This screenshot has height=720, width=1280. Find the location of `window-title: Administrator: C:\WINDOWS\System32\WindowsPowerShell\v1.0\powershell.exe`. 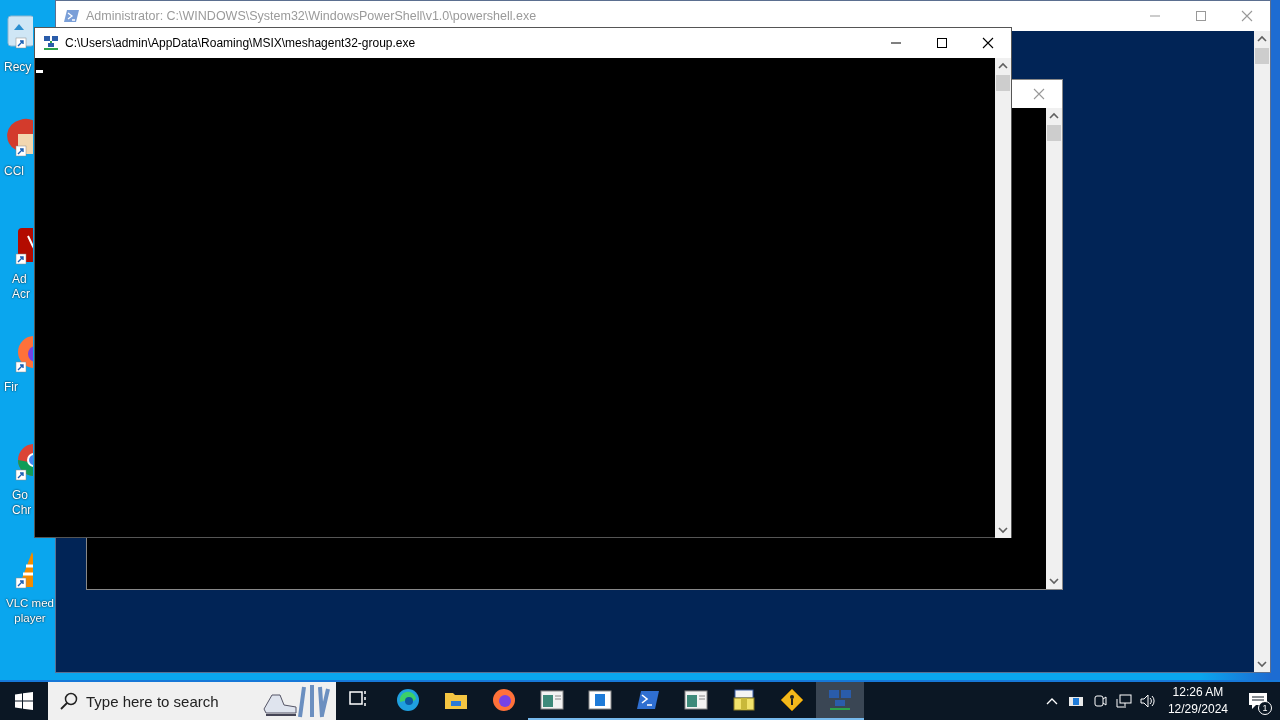

window-title: Administrator: C:\WINDOWS\System32\WindowsPowerShell\v1.0\powershell.exe is located at coordinates (311, 16).